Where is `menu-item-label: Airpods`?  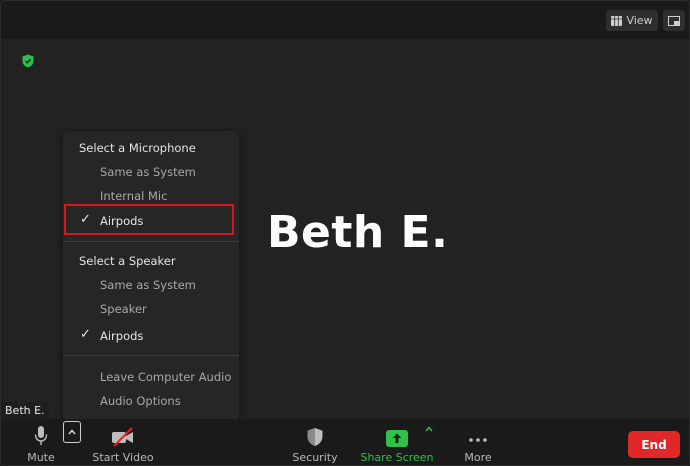 menu-item-label: Airpods is located at coordinates (122, 336).